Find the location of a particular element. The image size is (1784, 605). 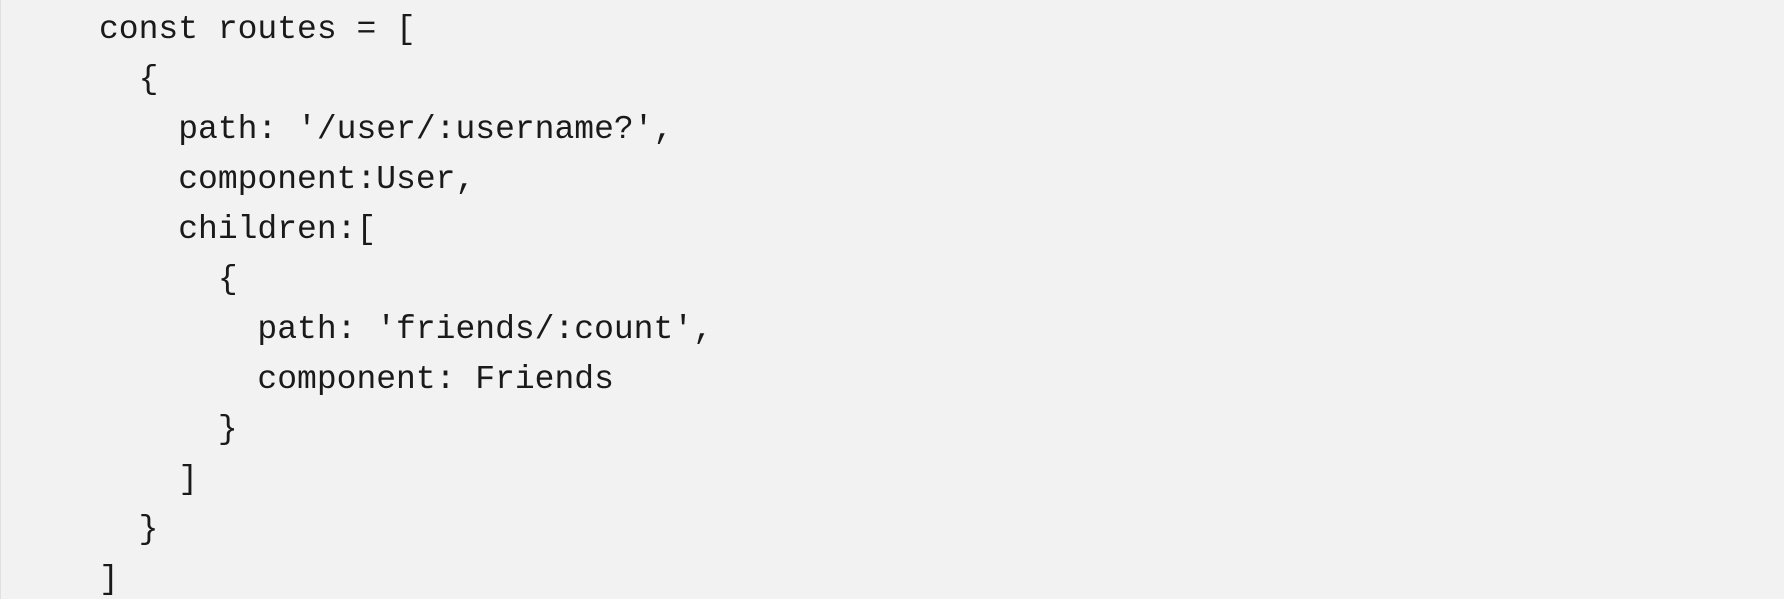

code-line: component: Friends is located at coordinates (356, 379).